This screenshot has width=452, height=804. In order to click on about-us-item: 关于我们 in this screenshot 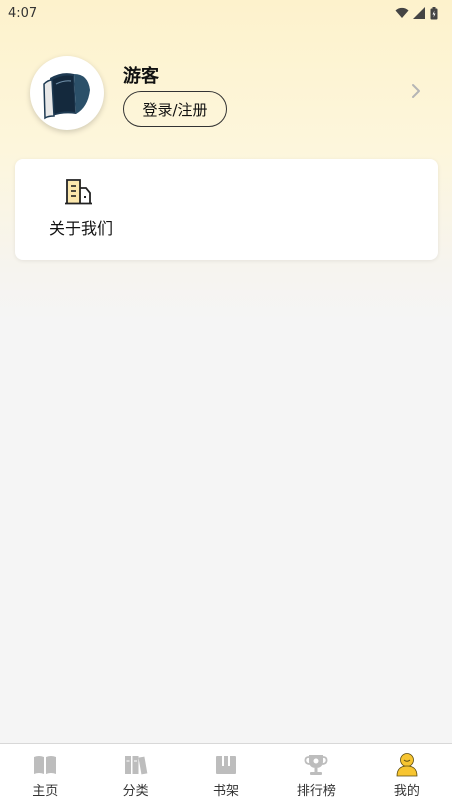, I will do `click(81, 209)`.